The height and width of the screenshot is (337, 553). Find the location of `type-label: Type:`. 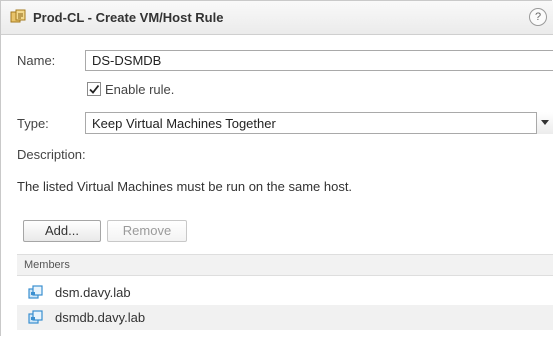

type-label: Type: is located at coordinates (33, 123).